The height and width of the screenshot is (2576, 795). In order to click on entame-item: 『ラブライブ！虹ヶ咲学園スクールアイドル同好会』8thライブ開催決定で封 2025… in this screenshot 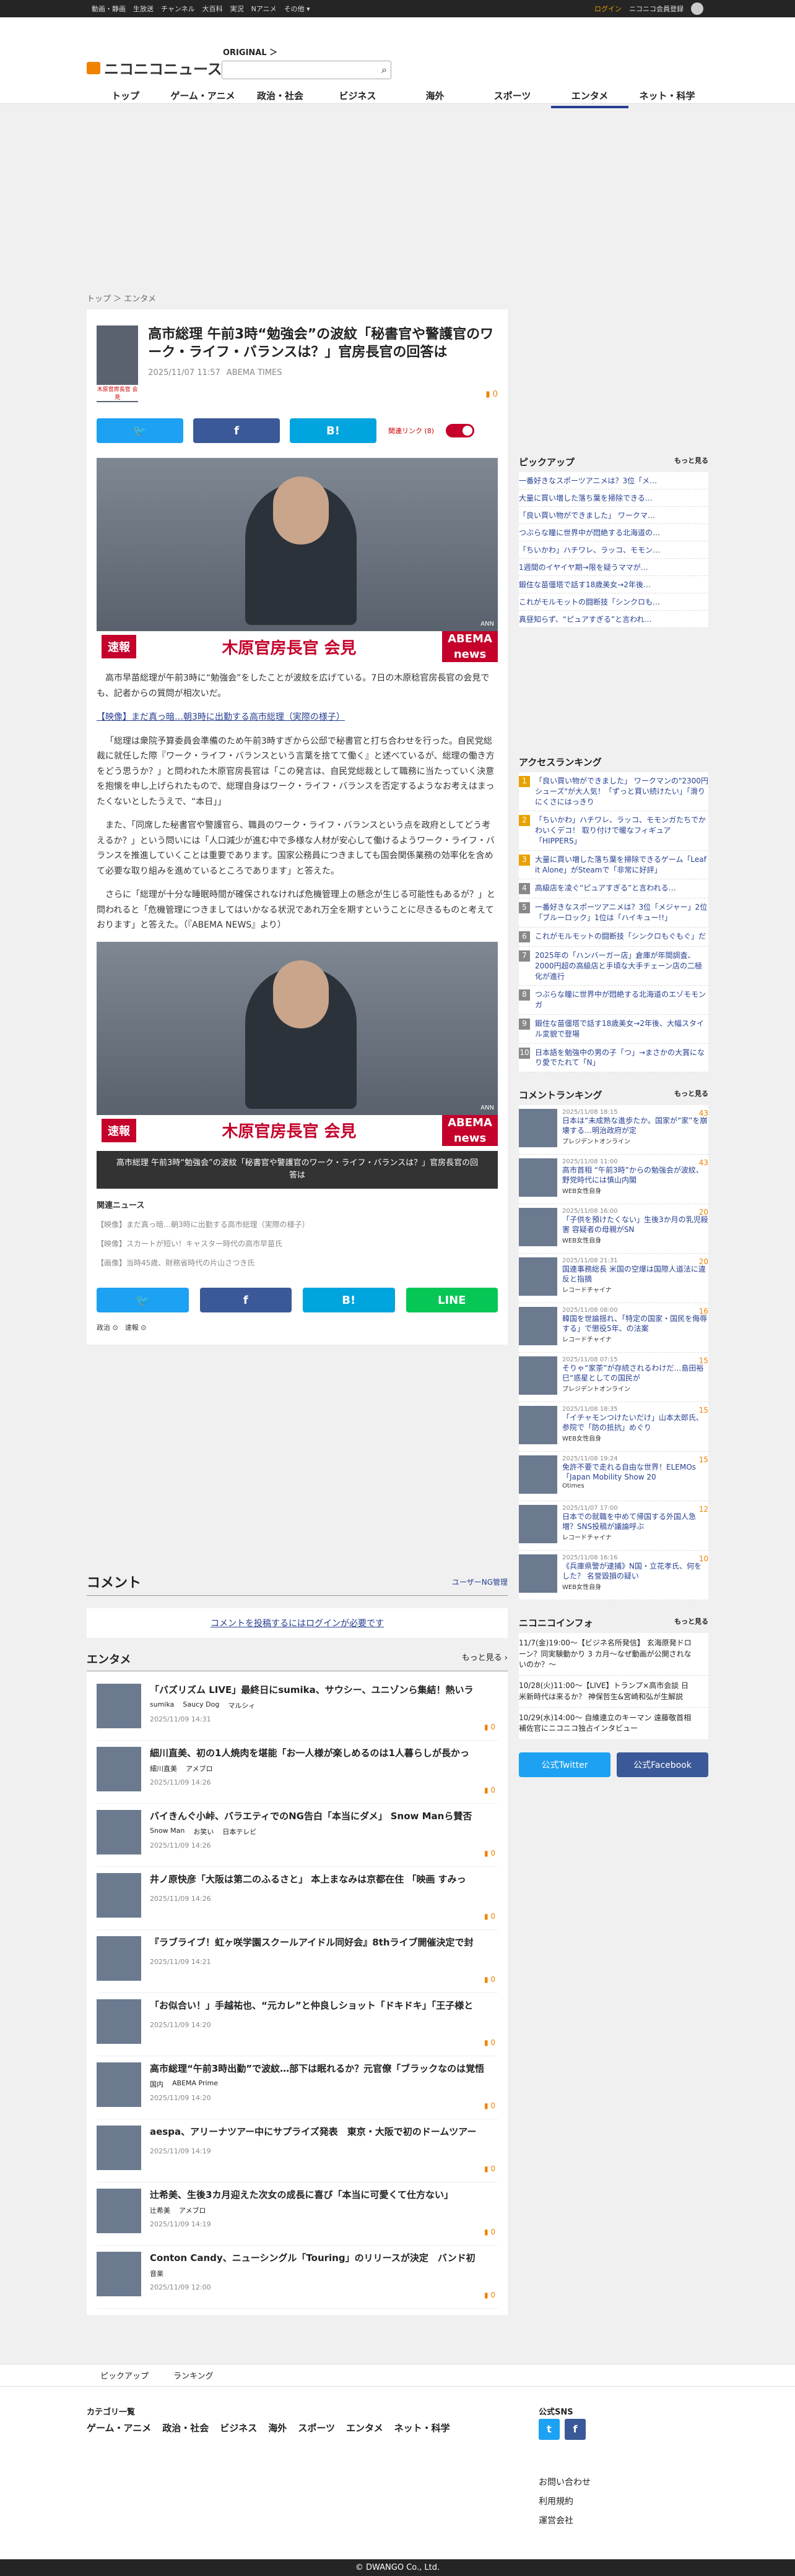, I will do `click(297, 1961)`.